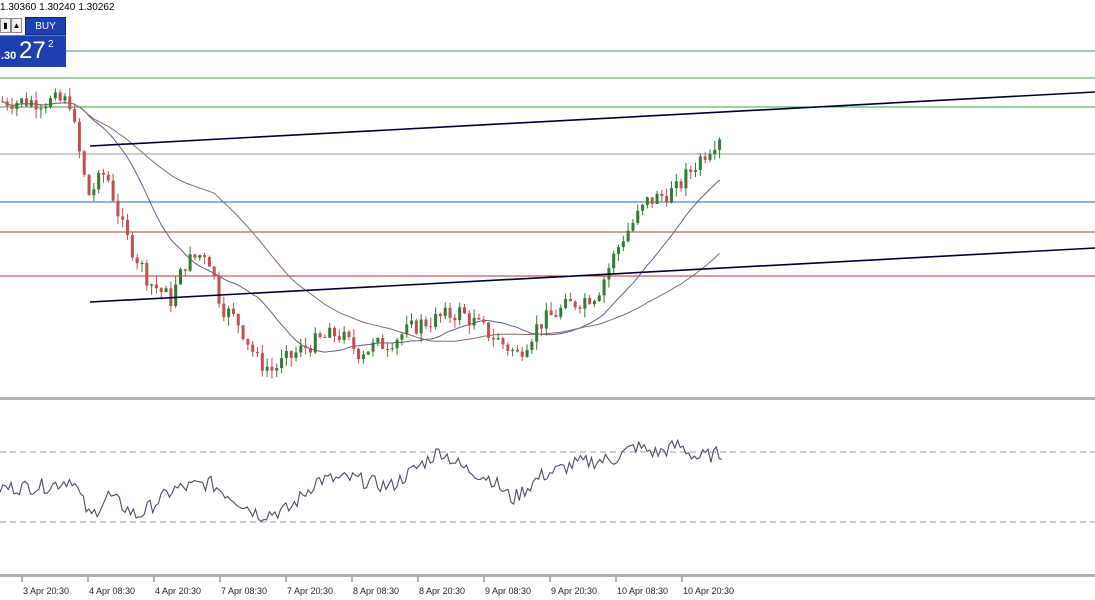 The width and height of the screenshot is (1095, 600). I want to click on lot-field: ▮, so click(5, 25).